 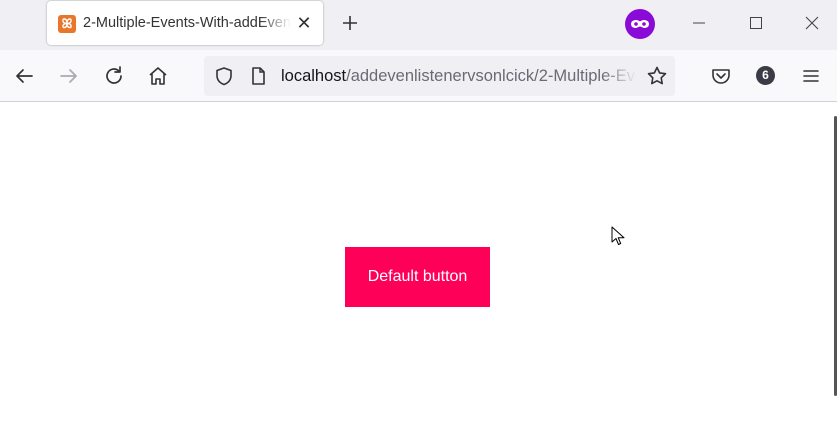 I want to click on mouse-cursor-icon, so click(x=618, y=236).